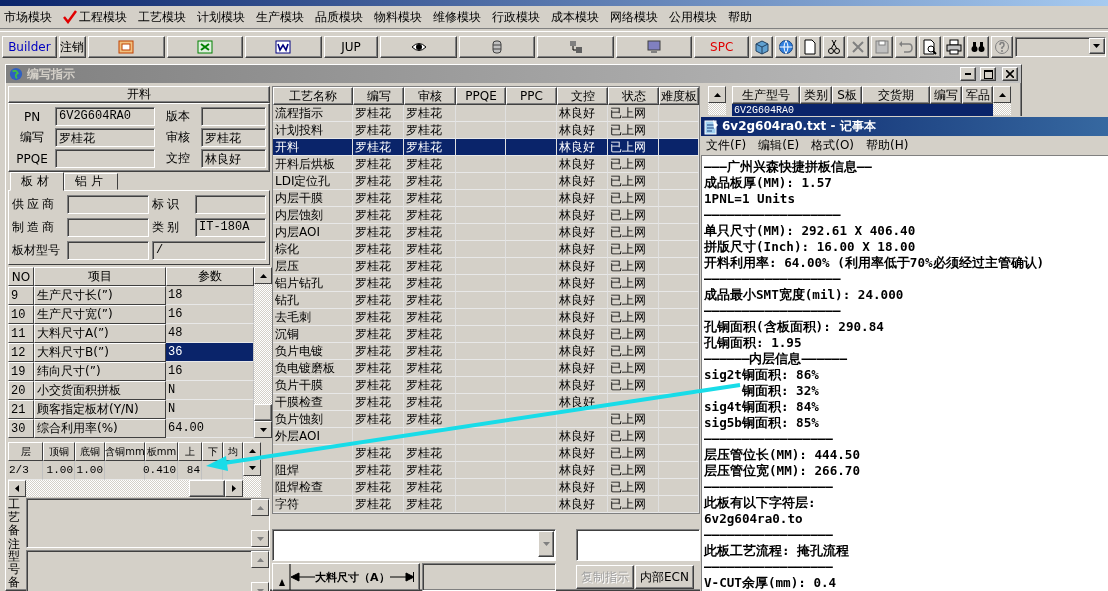 Image resolution: width=1108 pixels, height=591 pixels. What do you see at coordinates (148, 570) in the screenshot?
I see `text-area` at bounding box center [148, 570].